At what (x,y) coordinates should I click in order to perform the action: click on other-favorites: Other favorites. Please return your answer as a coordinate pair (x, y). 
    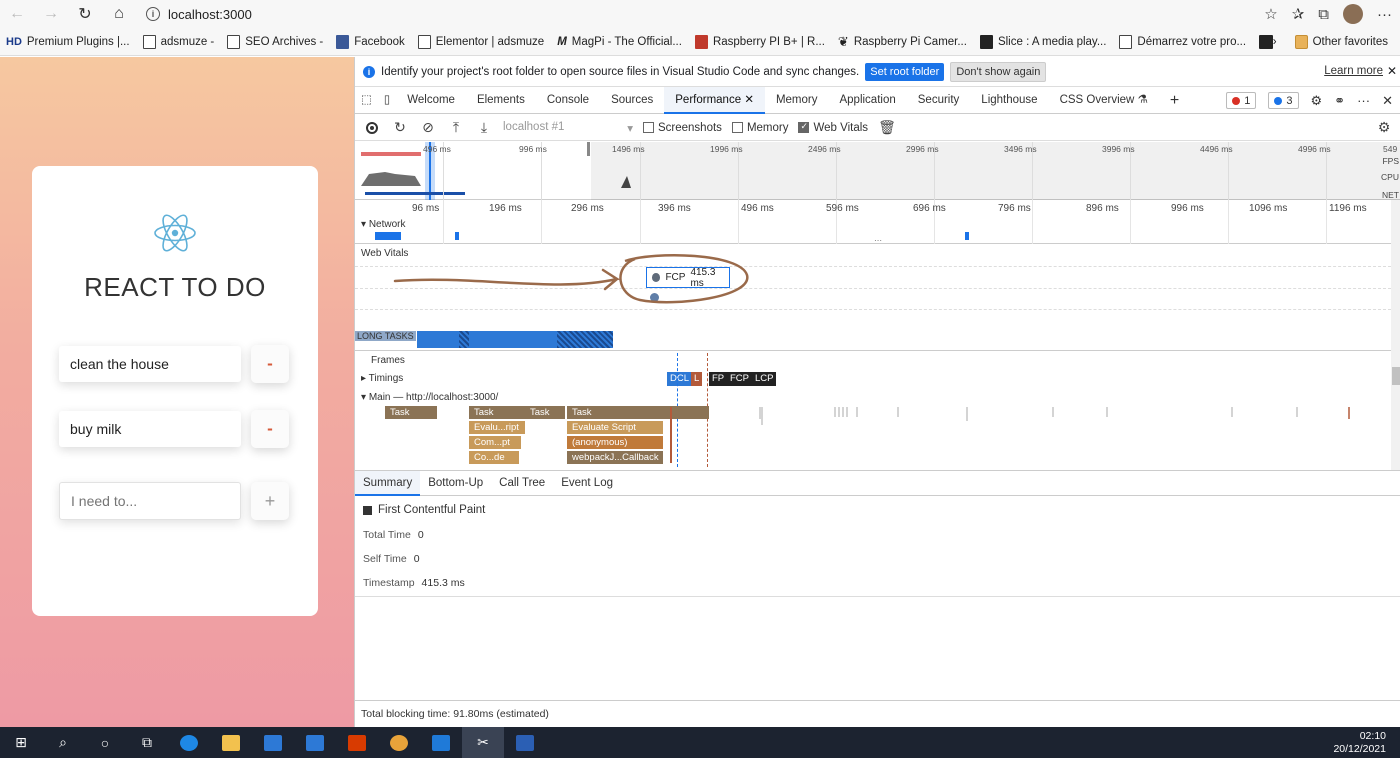
    Looking at the image, I should click on (1341, 42).